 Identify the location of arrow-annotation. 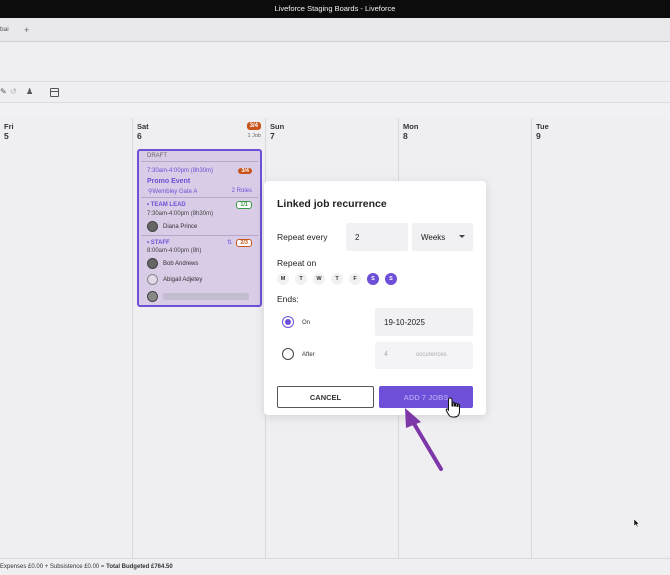
(424, 439).